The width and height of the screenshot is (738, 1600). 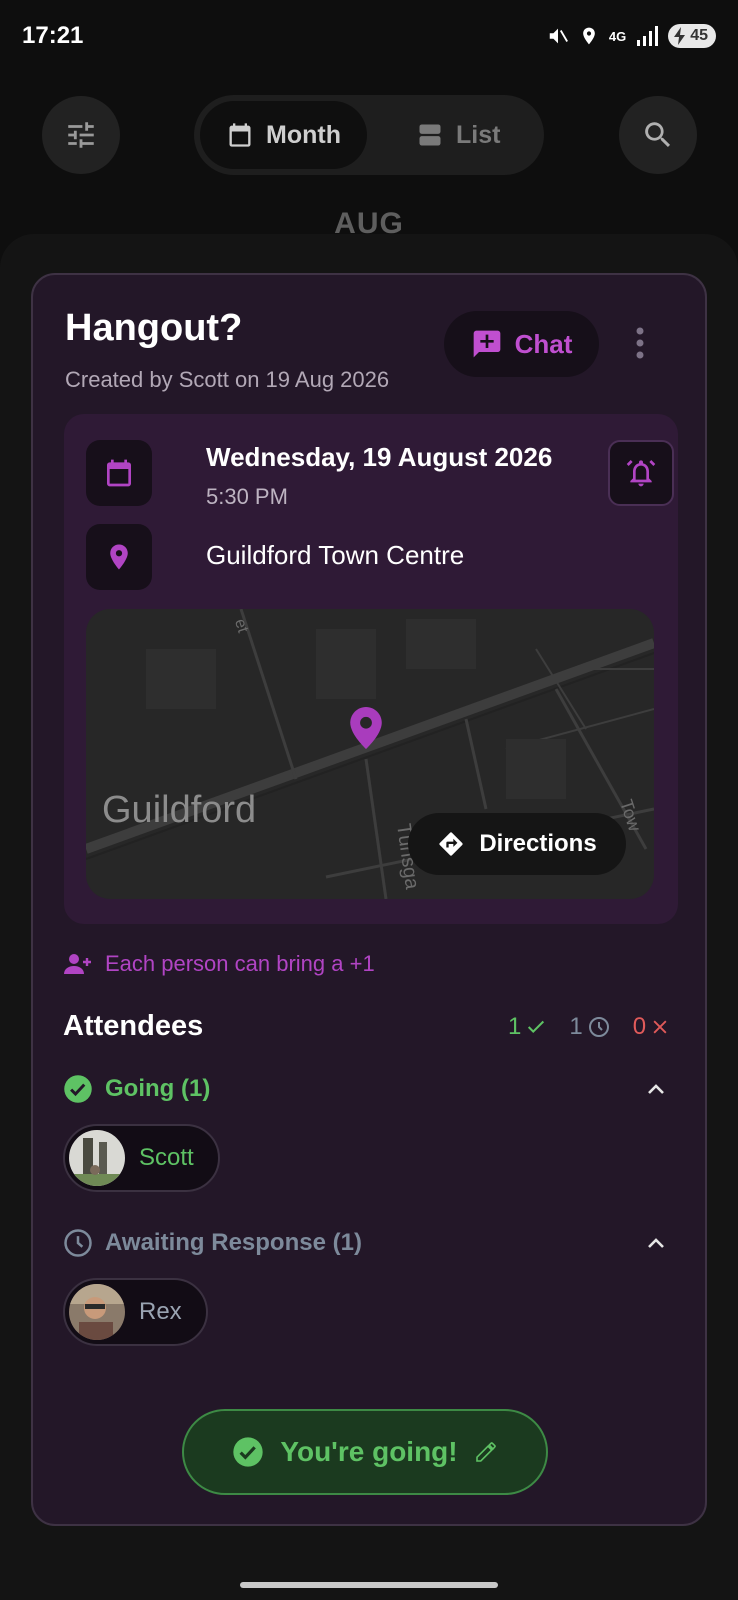 I want to click on attendee-name: Scott, so click(x=166, y=1157).